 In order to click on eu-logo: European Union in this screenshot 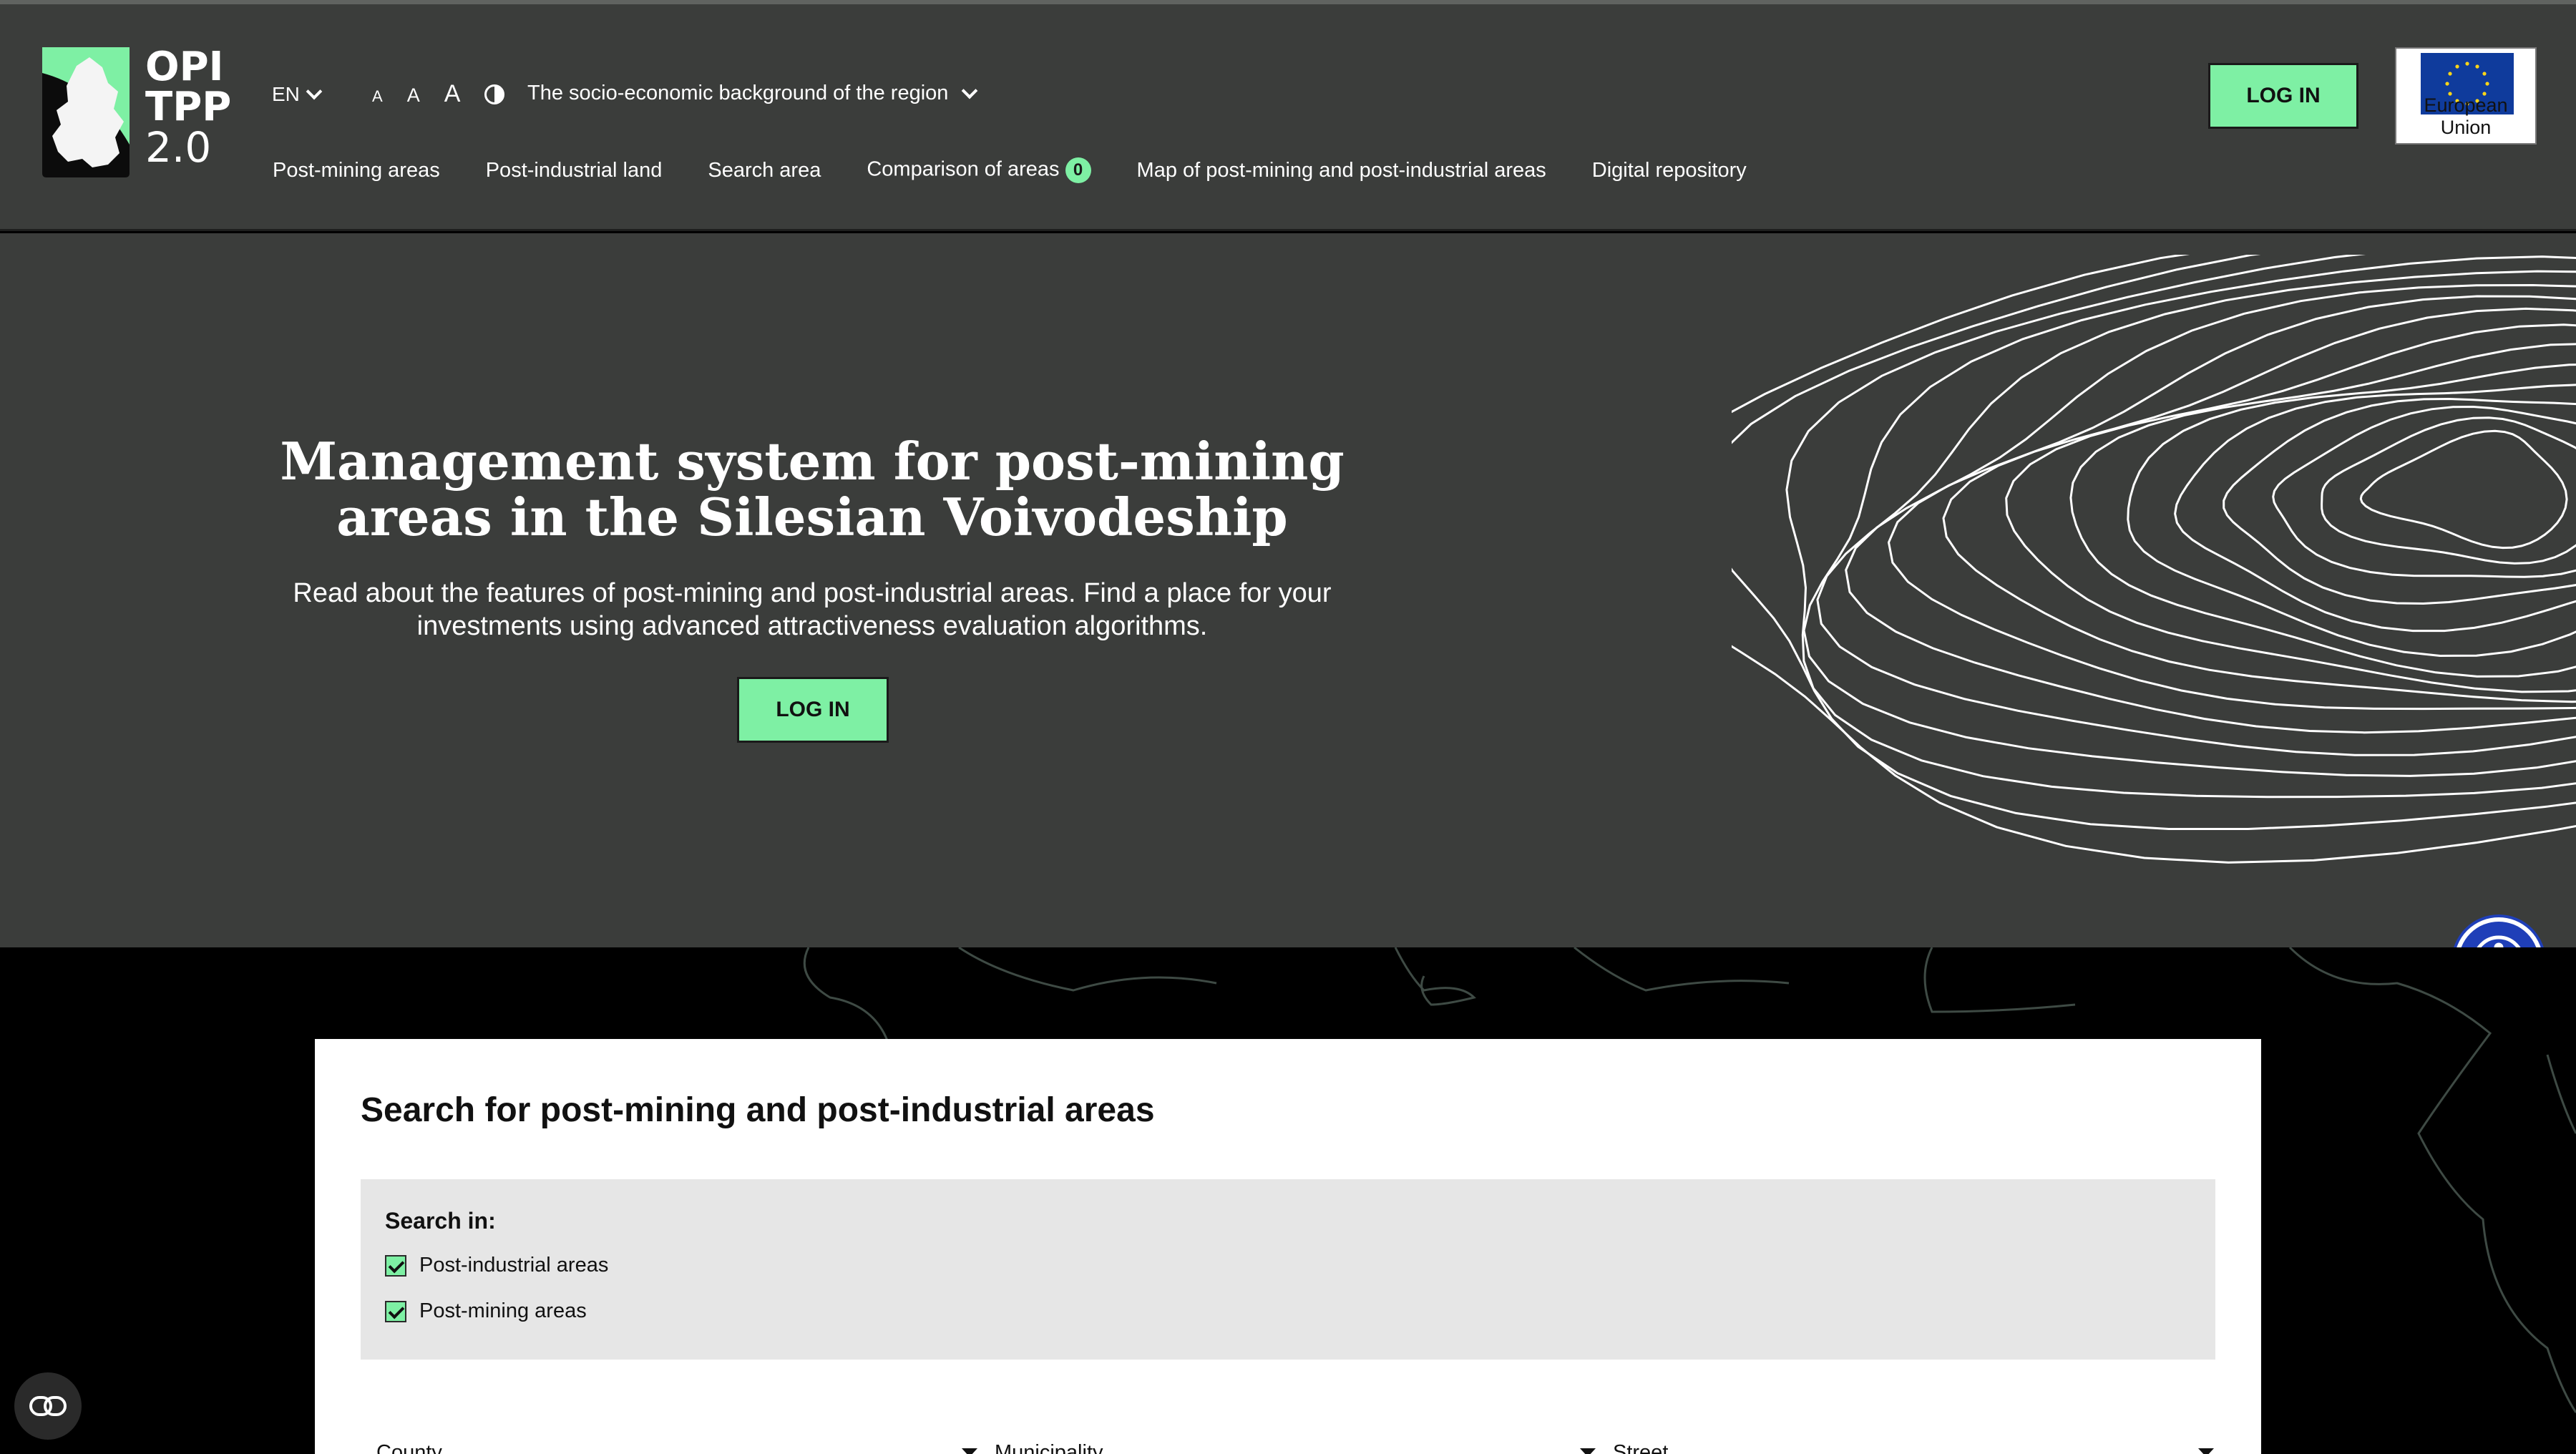, I will do `click(2466, 96)`.